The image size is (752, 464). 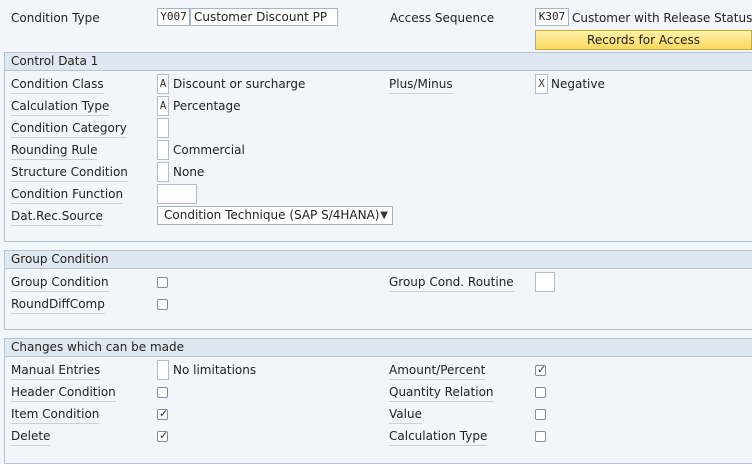 What do you see at coordinates (162, 304) in the screenshot?
I see `round-diff-comp-checkbox` at bounding box center [162, 304].